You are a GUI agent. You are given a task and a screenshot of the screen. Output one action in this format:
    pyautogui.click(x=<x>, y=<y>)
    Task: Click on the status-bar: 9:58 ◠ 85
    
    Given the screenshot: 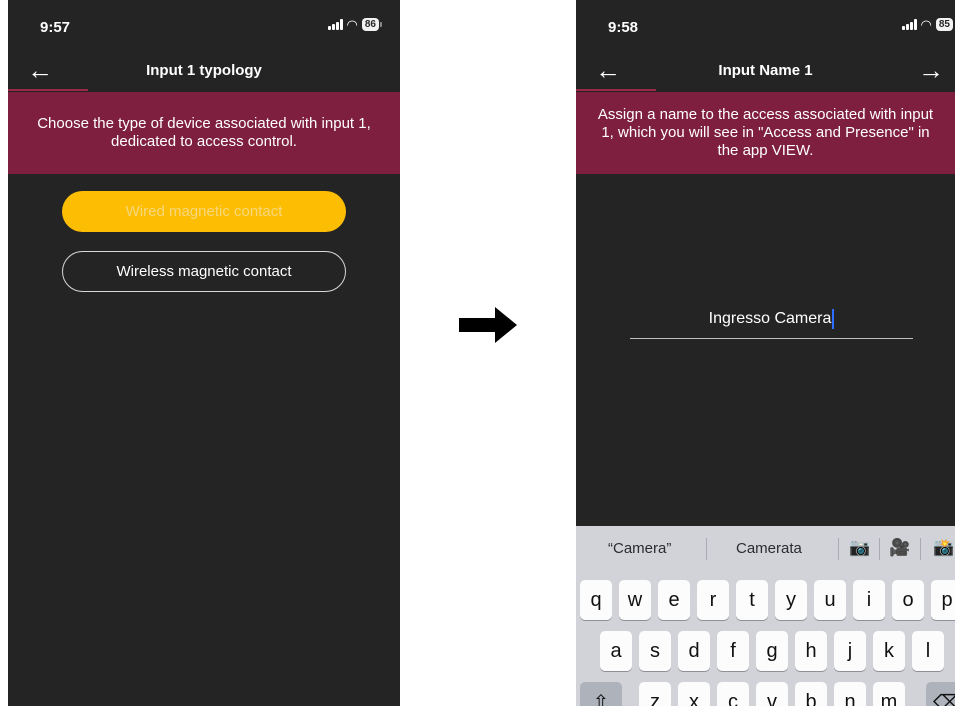 What is the action you would take?
    pyautogui.click(x=765, y=24)
    